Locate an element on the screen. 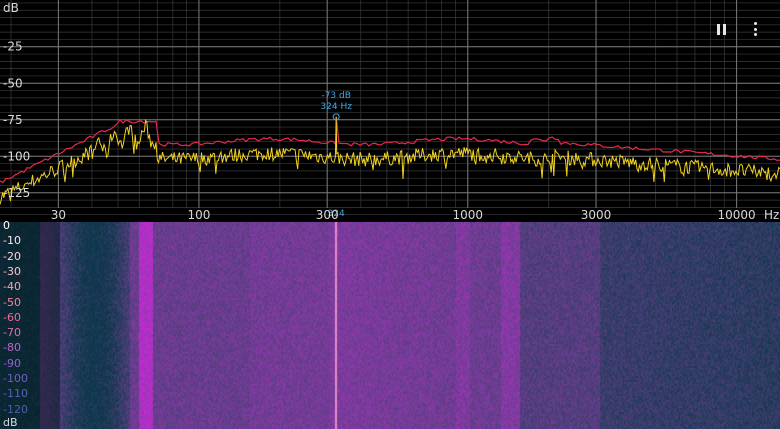 This screenshot has height=429, width=780. y-tick-label: -100 is located at coordinates (16, 156).